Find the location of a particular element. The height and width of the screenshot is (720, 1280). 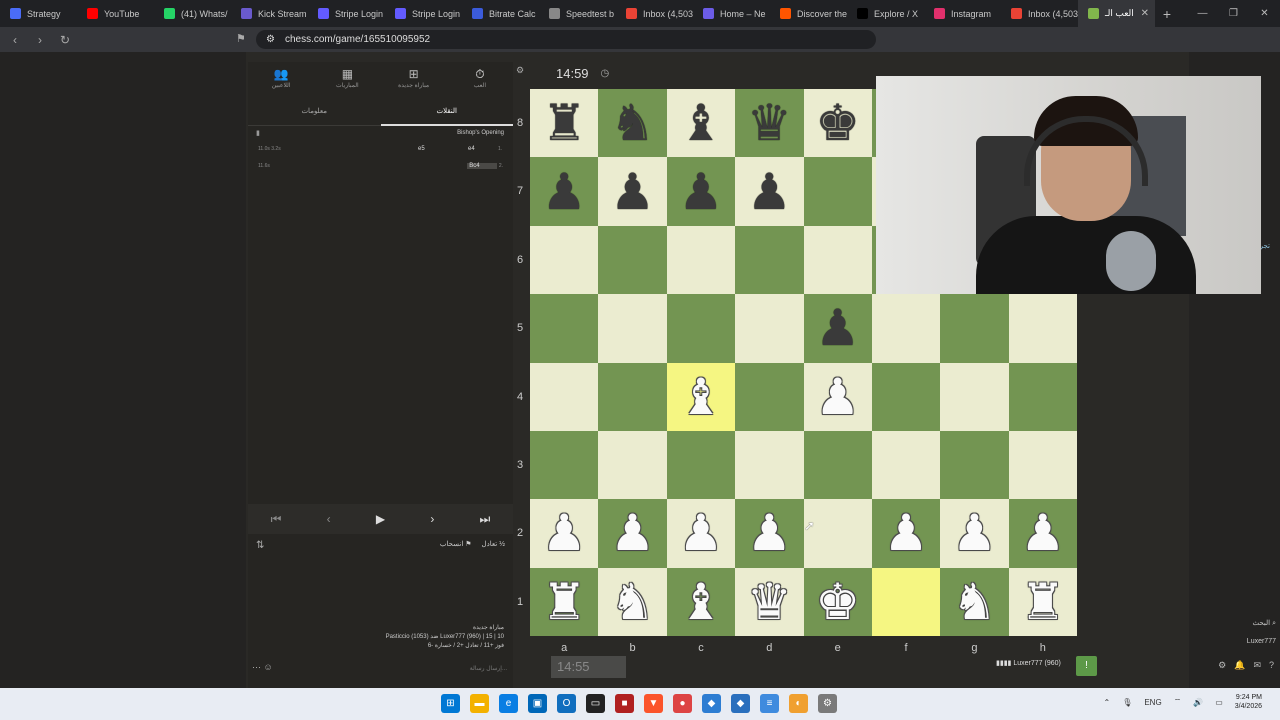

square-d4 is located at coordinates (769, 396).